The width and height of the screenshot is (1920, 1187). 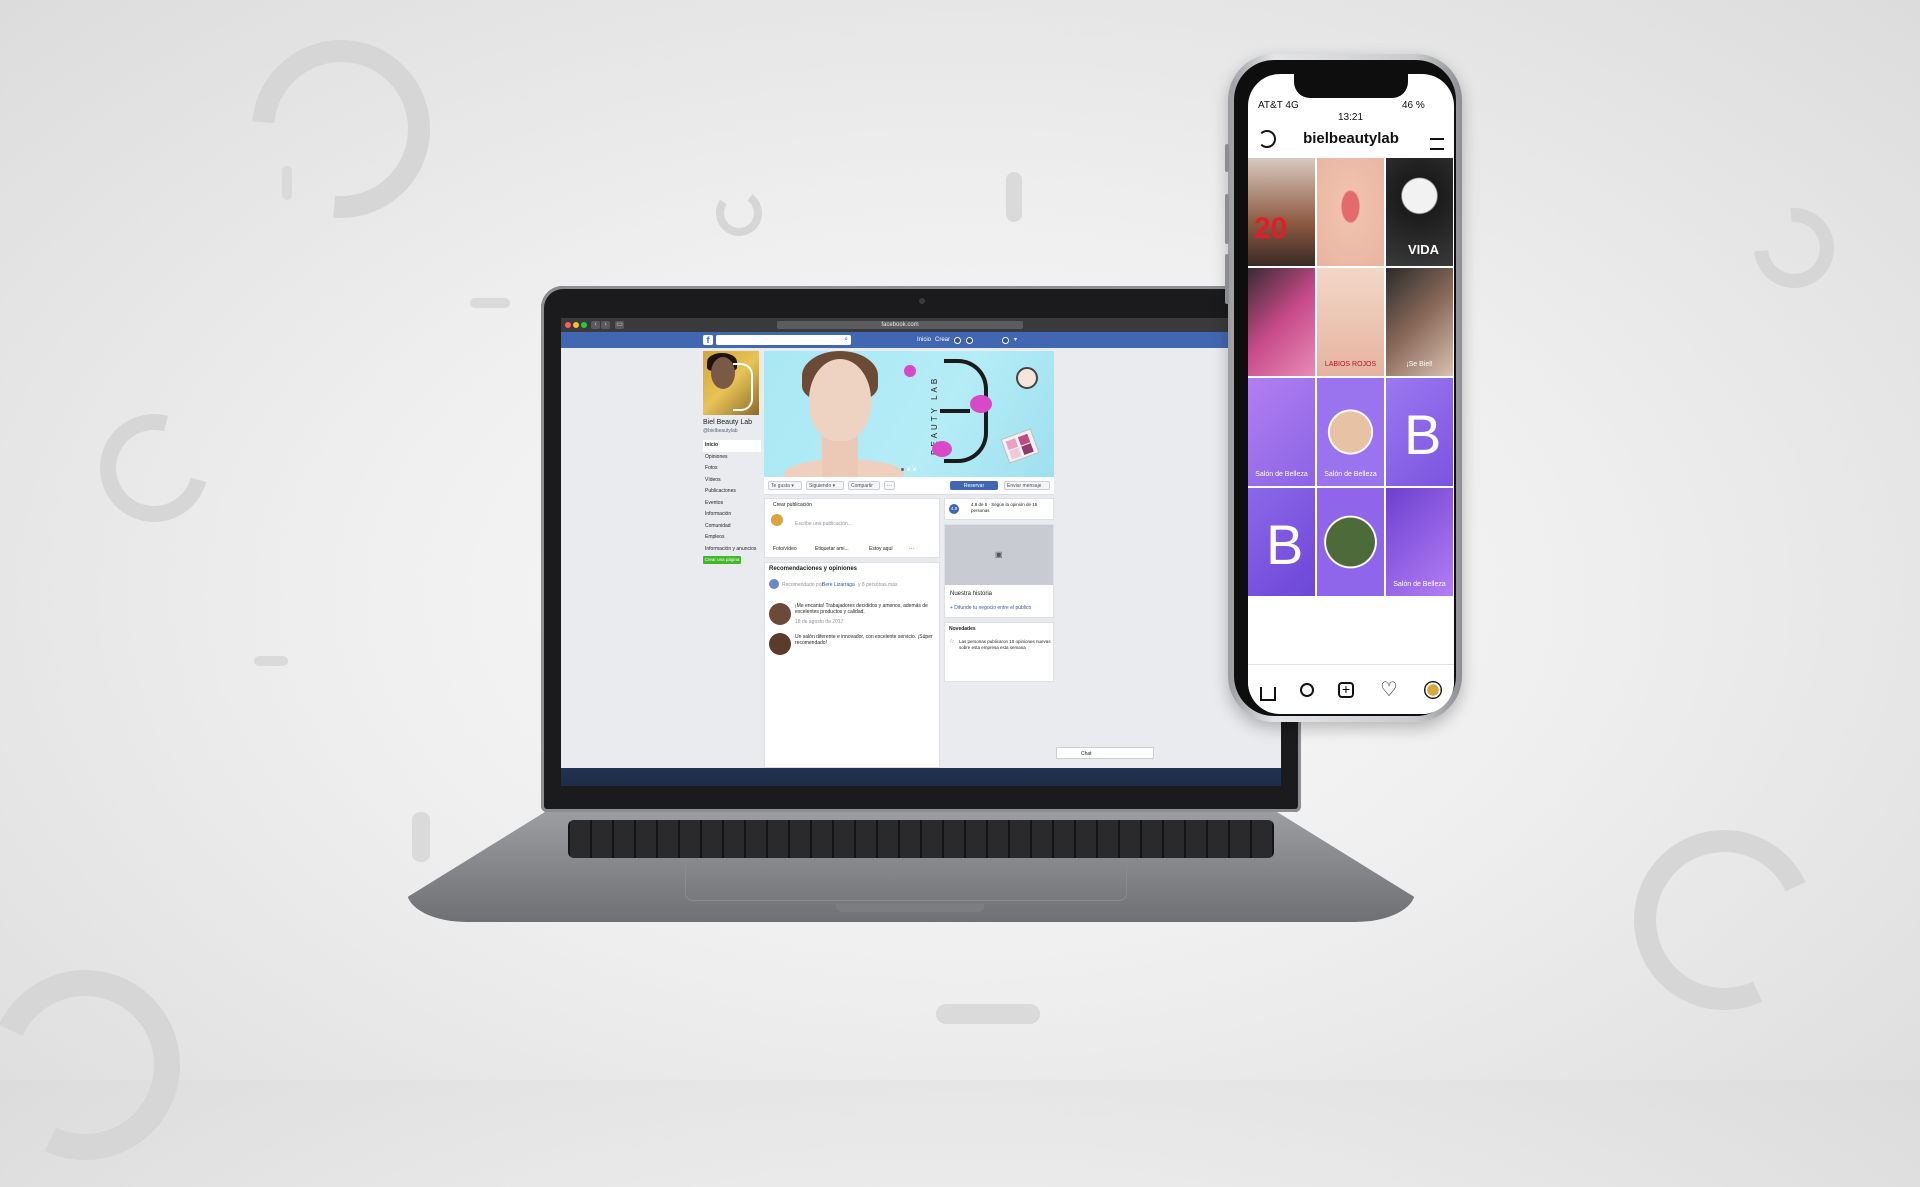 What do you see at coordinates (889, 485) in the screenshot?
I see `more-actions-button: ···` at bounding box center [889, 485].